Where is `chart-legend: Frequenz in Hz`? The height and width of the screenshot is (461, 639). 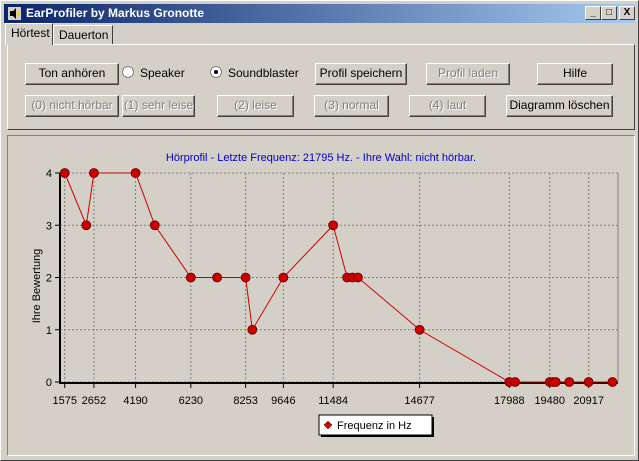 chart-legend: Frequenz in Hz is located at coordinates (376, 425).